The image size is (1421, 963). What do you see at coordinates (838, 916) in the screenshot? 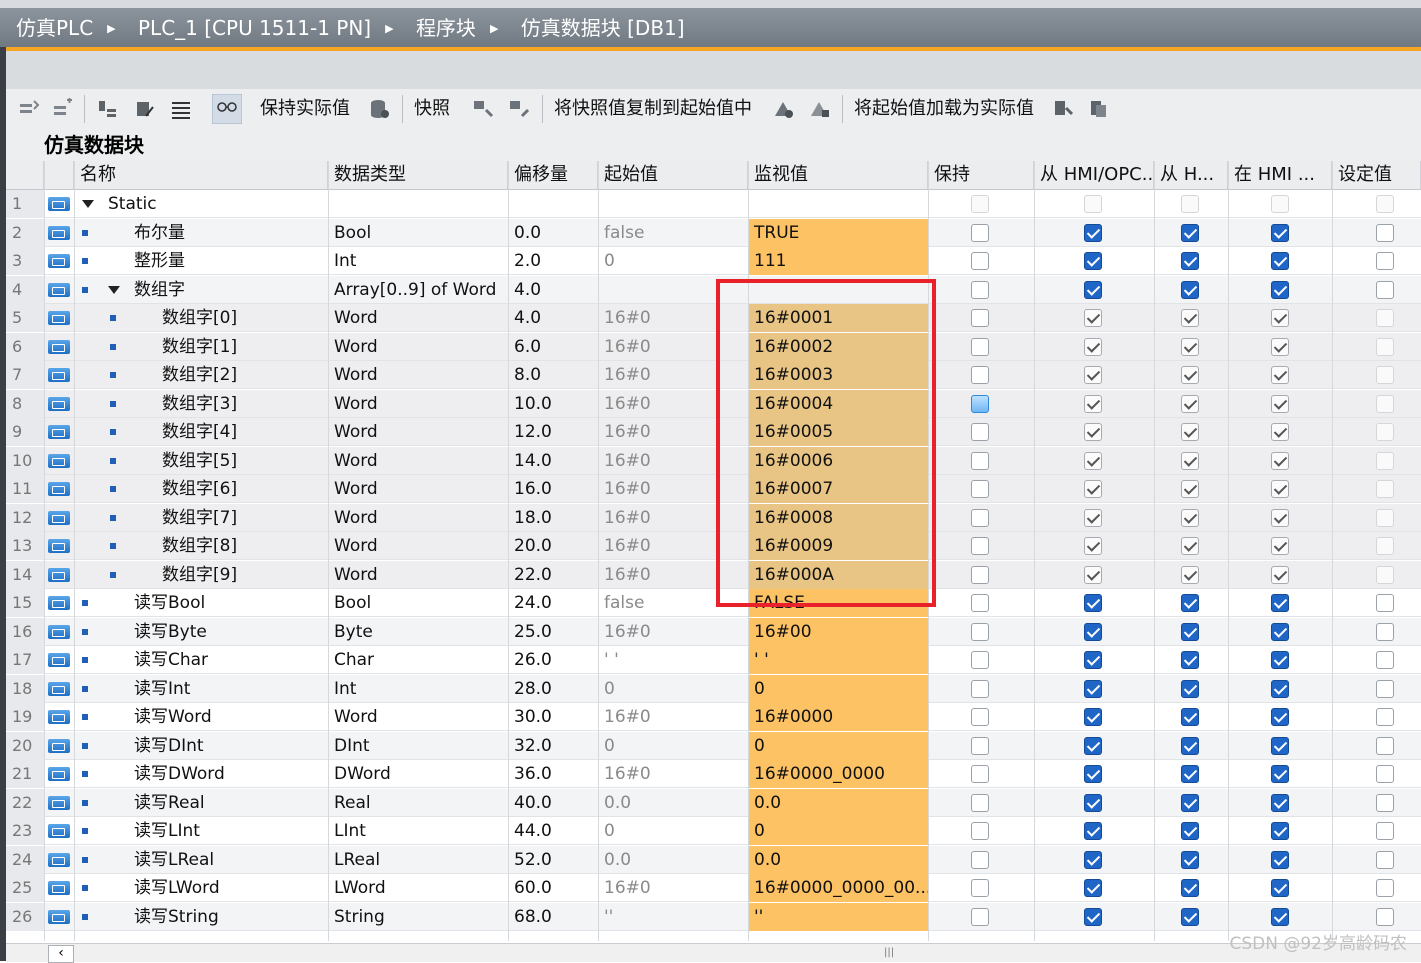
I see `monitor-value: ''` at bounding box center [838, 916].